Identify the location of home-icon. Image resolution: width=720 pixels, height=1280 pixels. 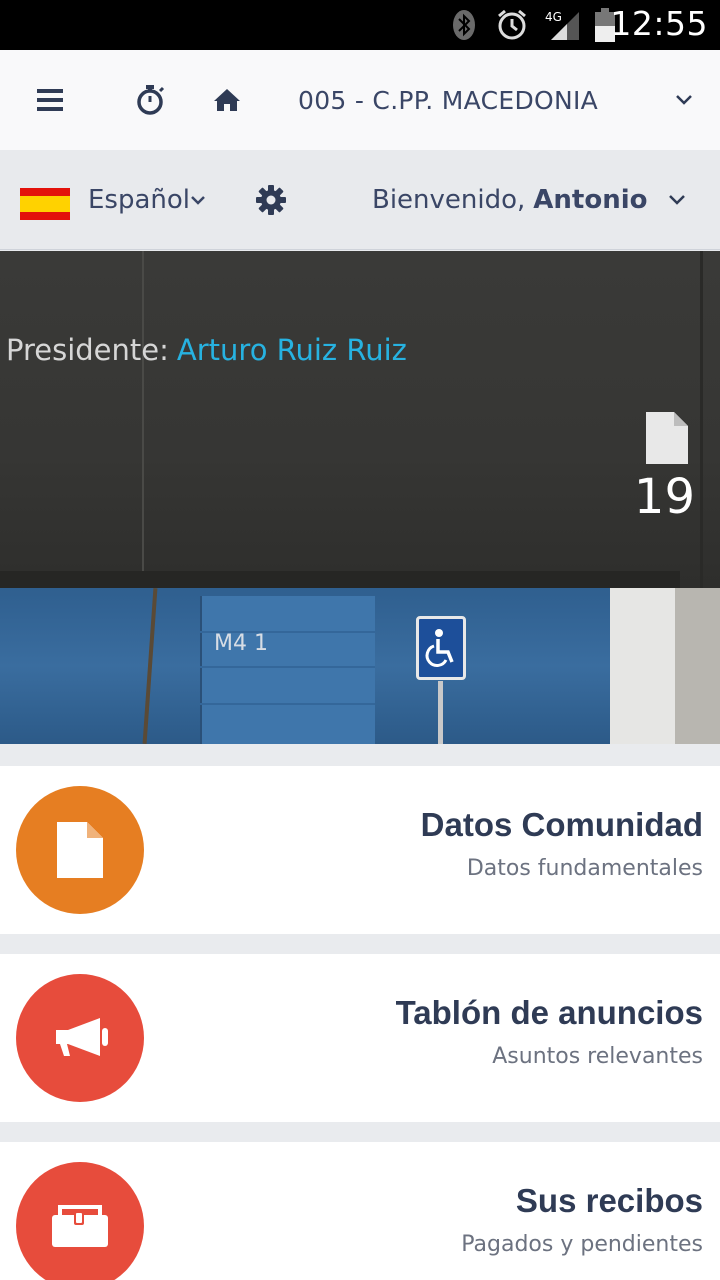
(227, 100).